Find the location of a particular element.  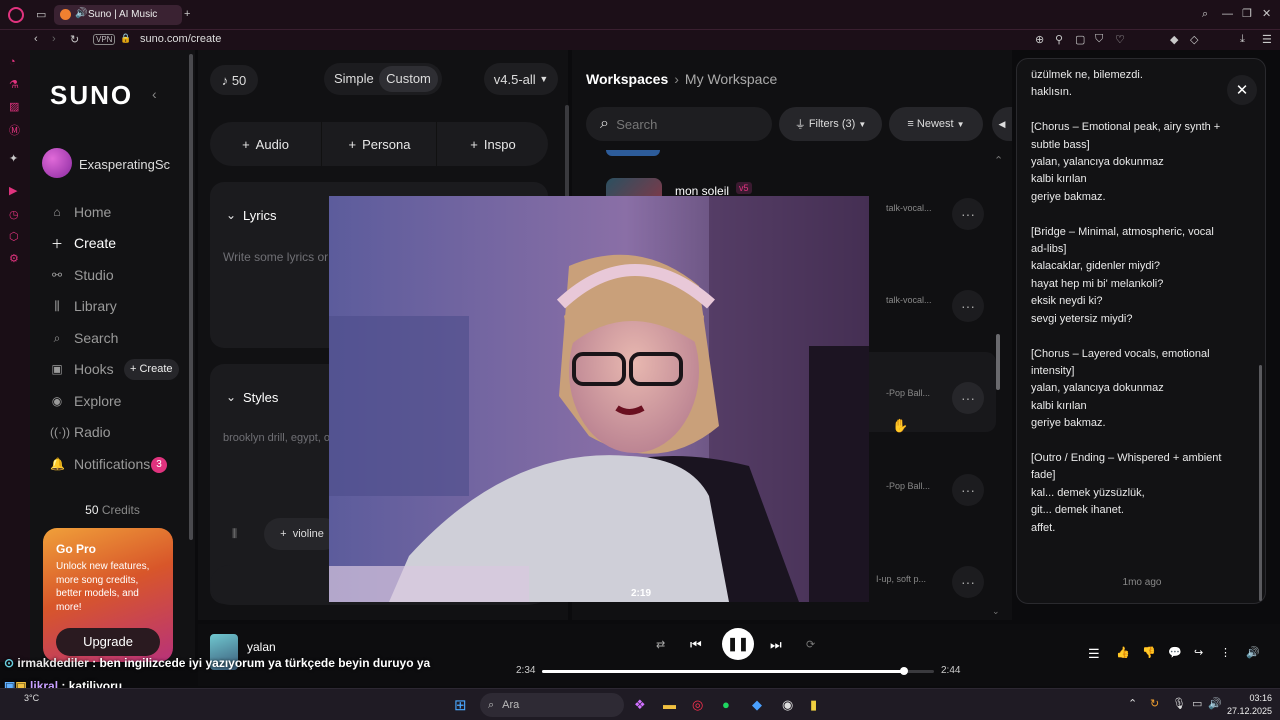

now-playing-title: yalan is located at coordinates (261, 647).